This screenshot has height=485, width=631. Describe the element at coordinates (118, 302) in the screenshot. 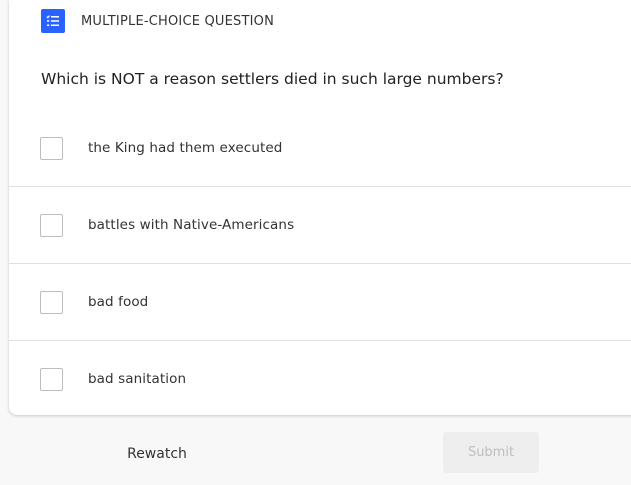

I see `answer-option-label: bad food` at that location.